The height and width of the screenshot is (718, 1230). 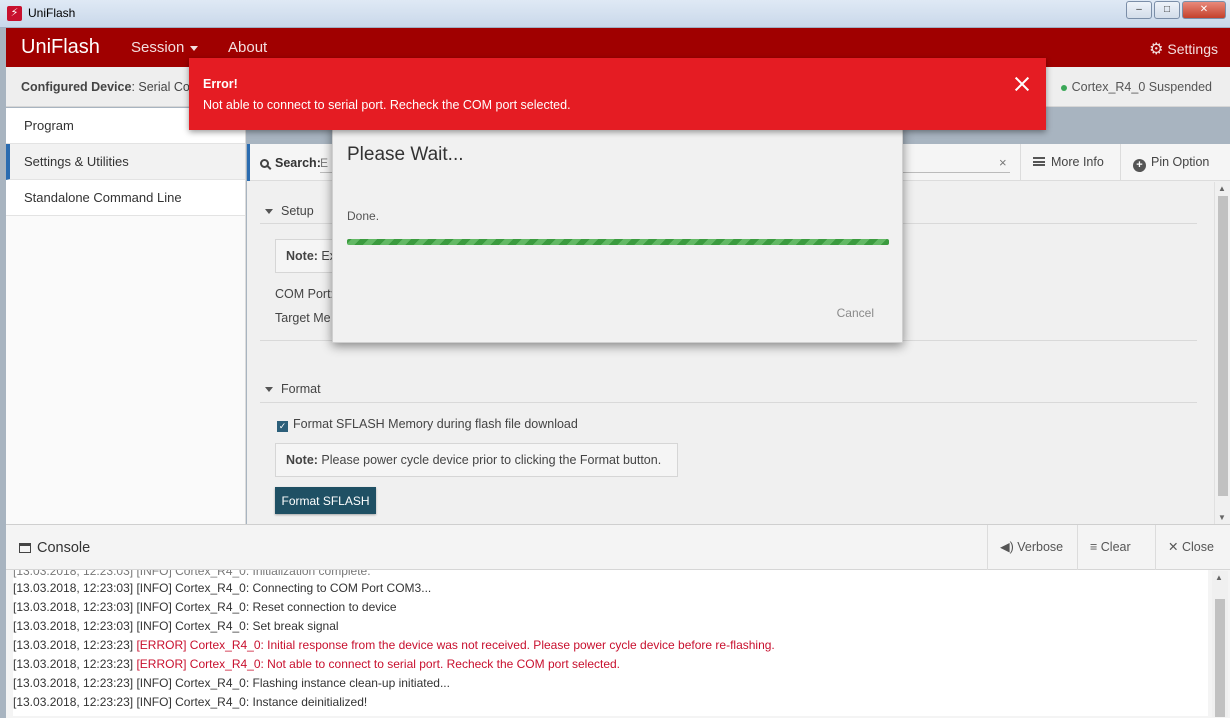 I want to click on minimize-button: –, so click(x=1139, y=10).